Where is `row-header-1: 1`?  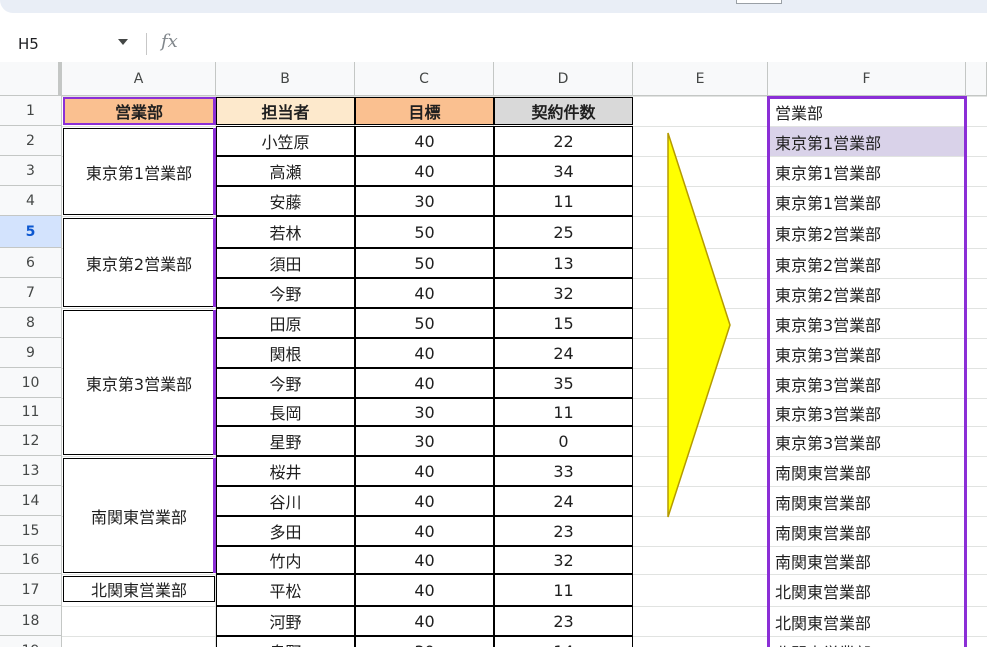 row-header-1: 1 is located at coordinates (31, 111).